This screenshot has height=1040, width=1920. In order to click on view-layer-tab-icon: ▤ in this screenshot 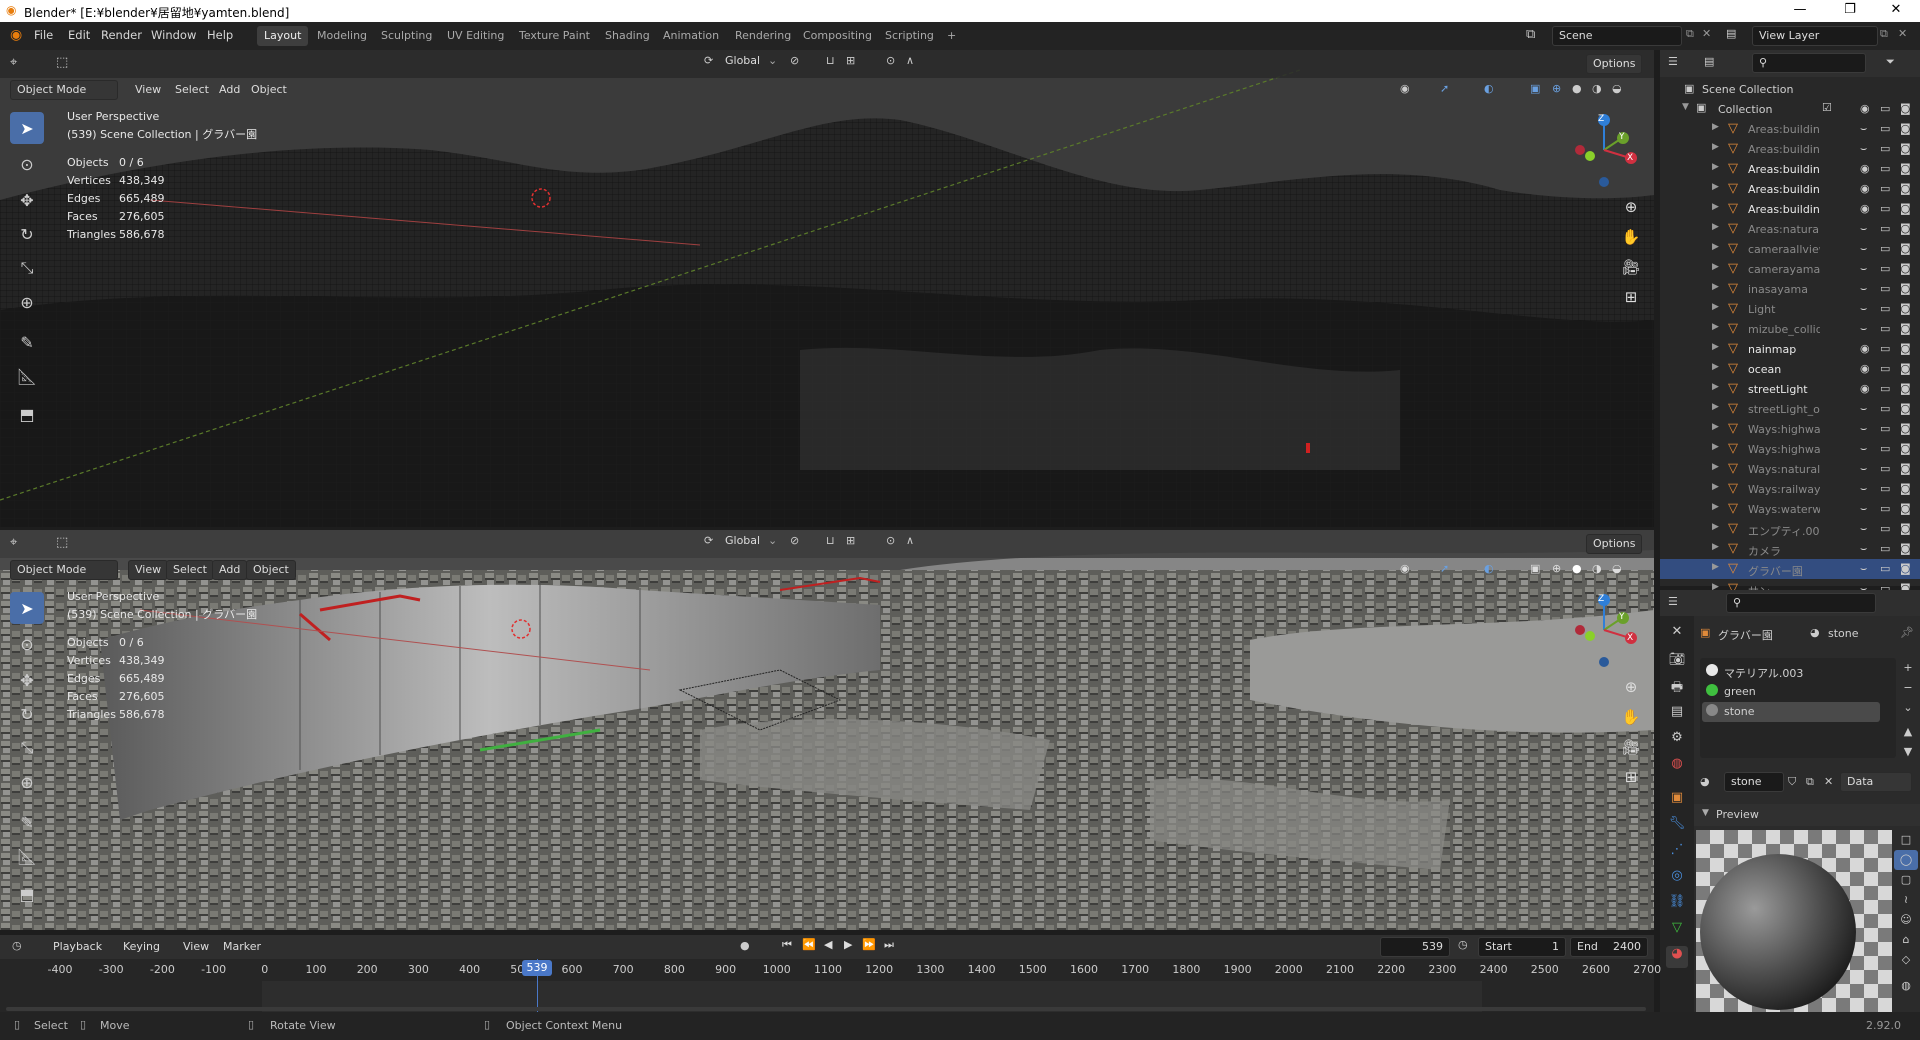, I will do `click(1677, 715)`.